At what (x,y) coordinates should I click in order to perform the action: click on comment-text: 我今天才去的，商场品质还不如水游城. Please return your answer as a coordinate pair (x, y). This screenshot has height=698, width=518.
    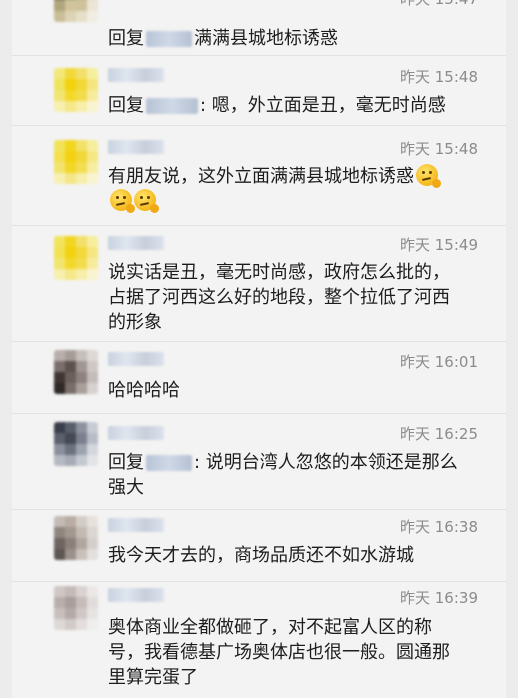
    Looking at the image, I should click on (261, 555).